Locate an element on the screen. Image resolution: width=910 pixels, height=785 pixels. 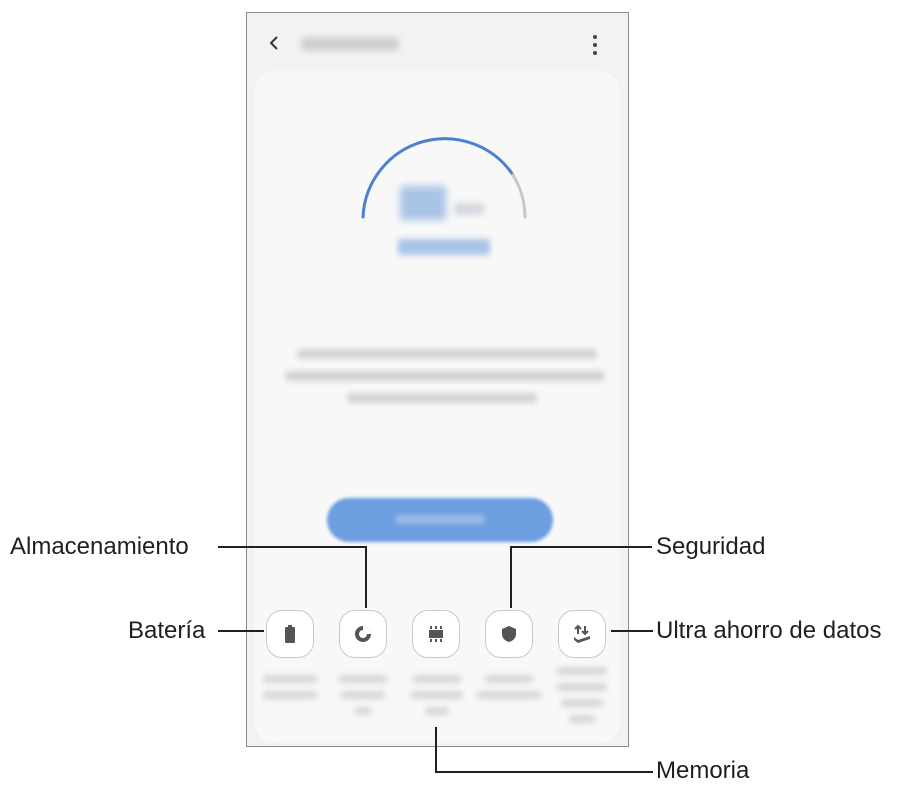
battery-icon is located at coordinates (290, 634).